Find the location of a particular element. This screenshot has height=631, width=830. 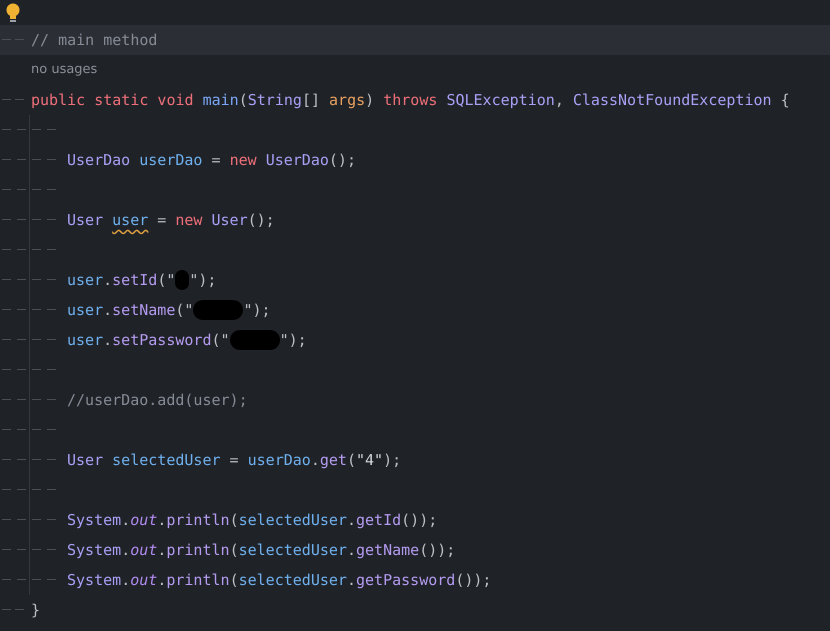

code-text: user.setId(" is located at coordinates (121, 280).